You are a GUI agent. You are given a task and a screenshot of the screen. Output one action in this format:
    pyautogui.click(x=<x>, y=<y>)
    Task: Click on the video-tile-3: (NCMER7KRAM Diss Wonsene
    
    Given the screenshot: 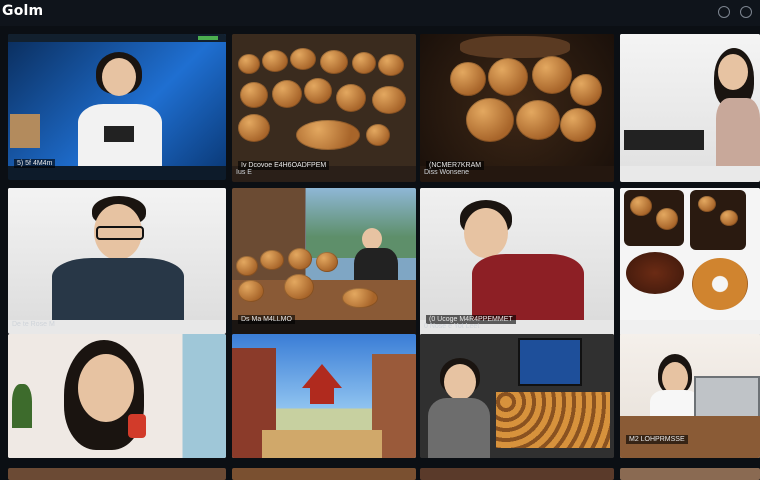 What is the action you would take?
    pyautogui.click(x=517, y=108)
    